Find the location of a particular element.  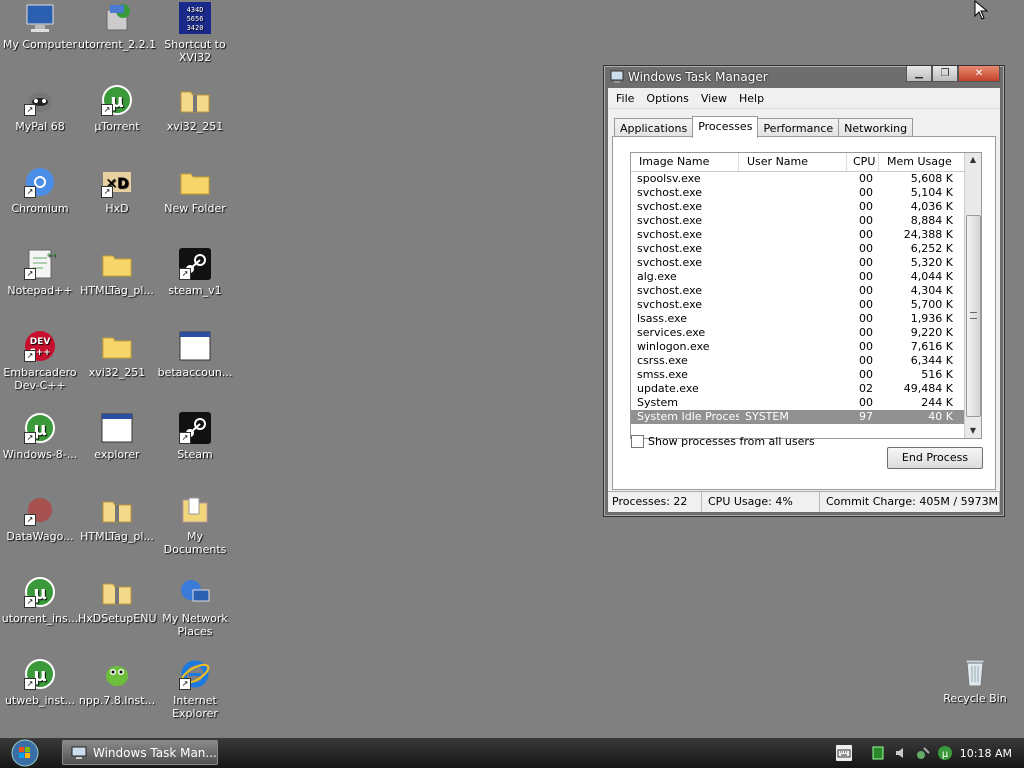

close-button: ✕ is located at coordinates (979, 74).